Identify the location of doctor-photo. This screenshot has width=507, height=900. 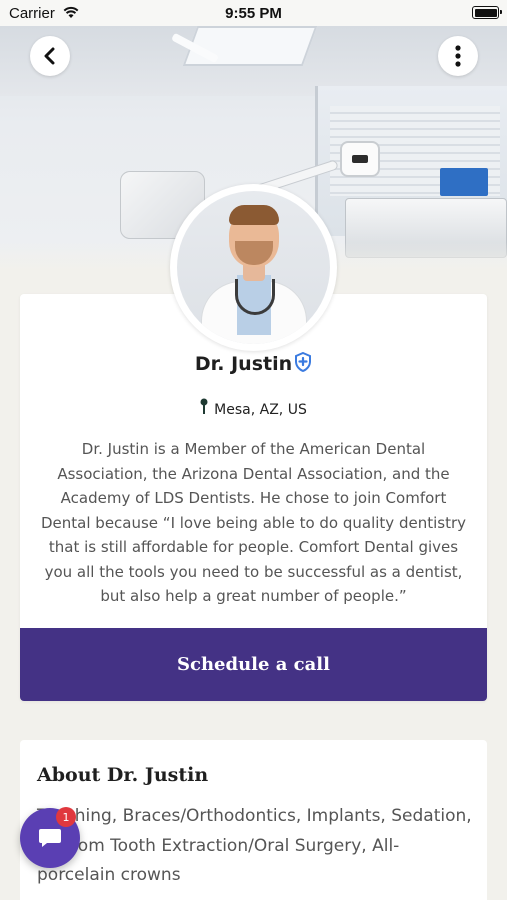
(253, 267).